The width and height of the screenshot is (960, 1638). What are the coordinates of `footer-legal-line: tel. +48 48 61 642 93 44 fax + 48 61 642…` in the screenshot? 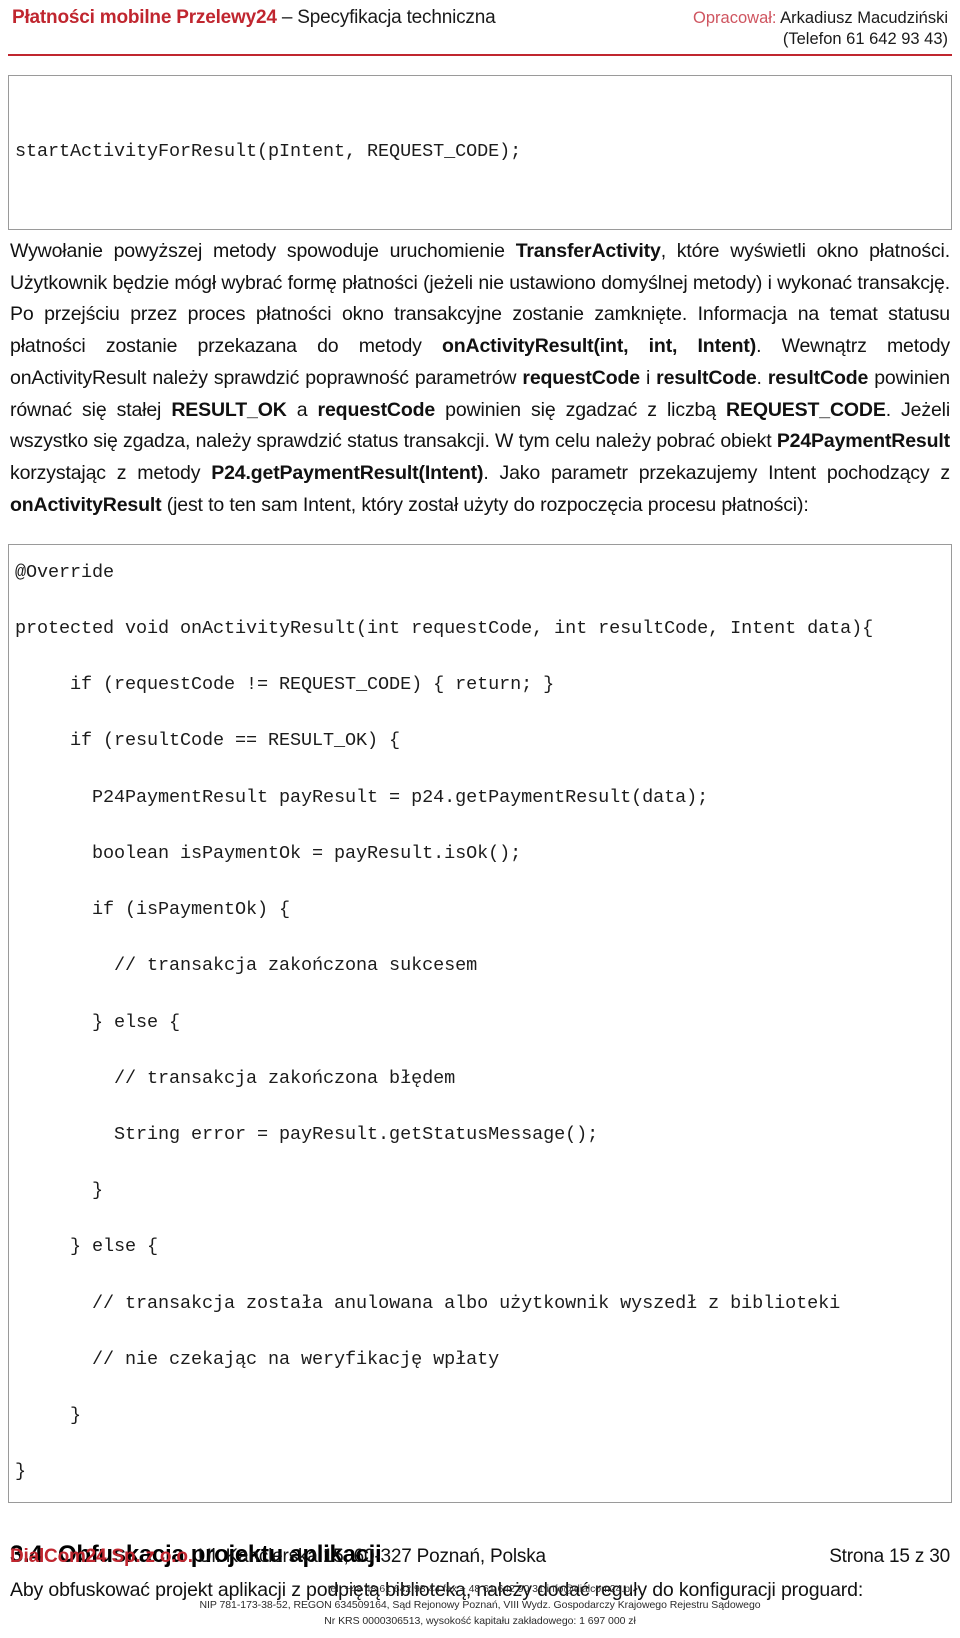 It's located at (480, 1589).